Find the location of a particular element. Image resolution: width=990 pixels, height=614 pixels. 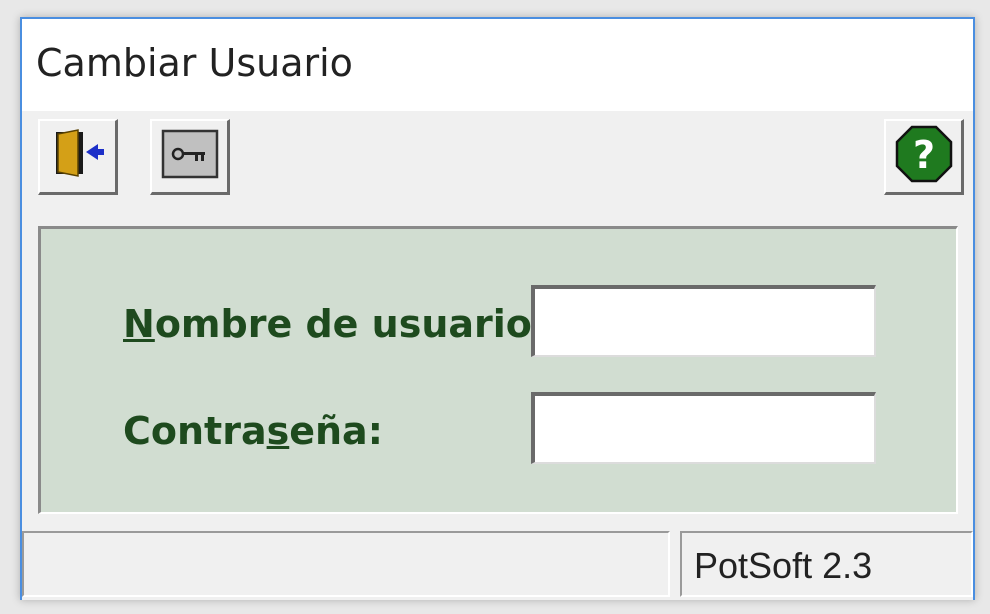

password-label: Contraseña: is located at coordinates (253, 431).